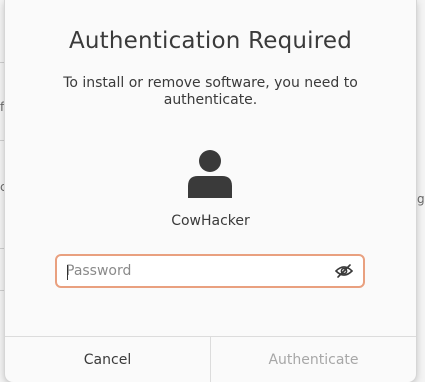 The height and width of the screenshot is (382, 425). I want to click on user-avatar-icon, so click(210, 174).